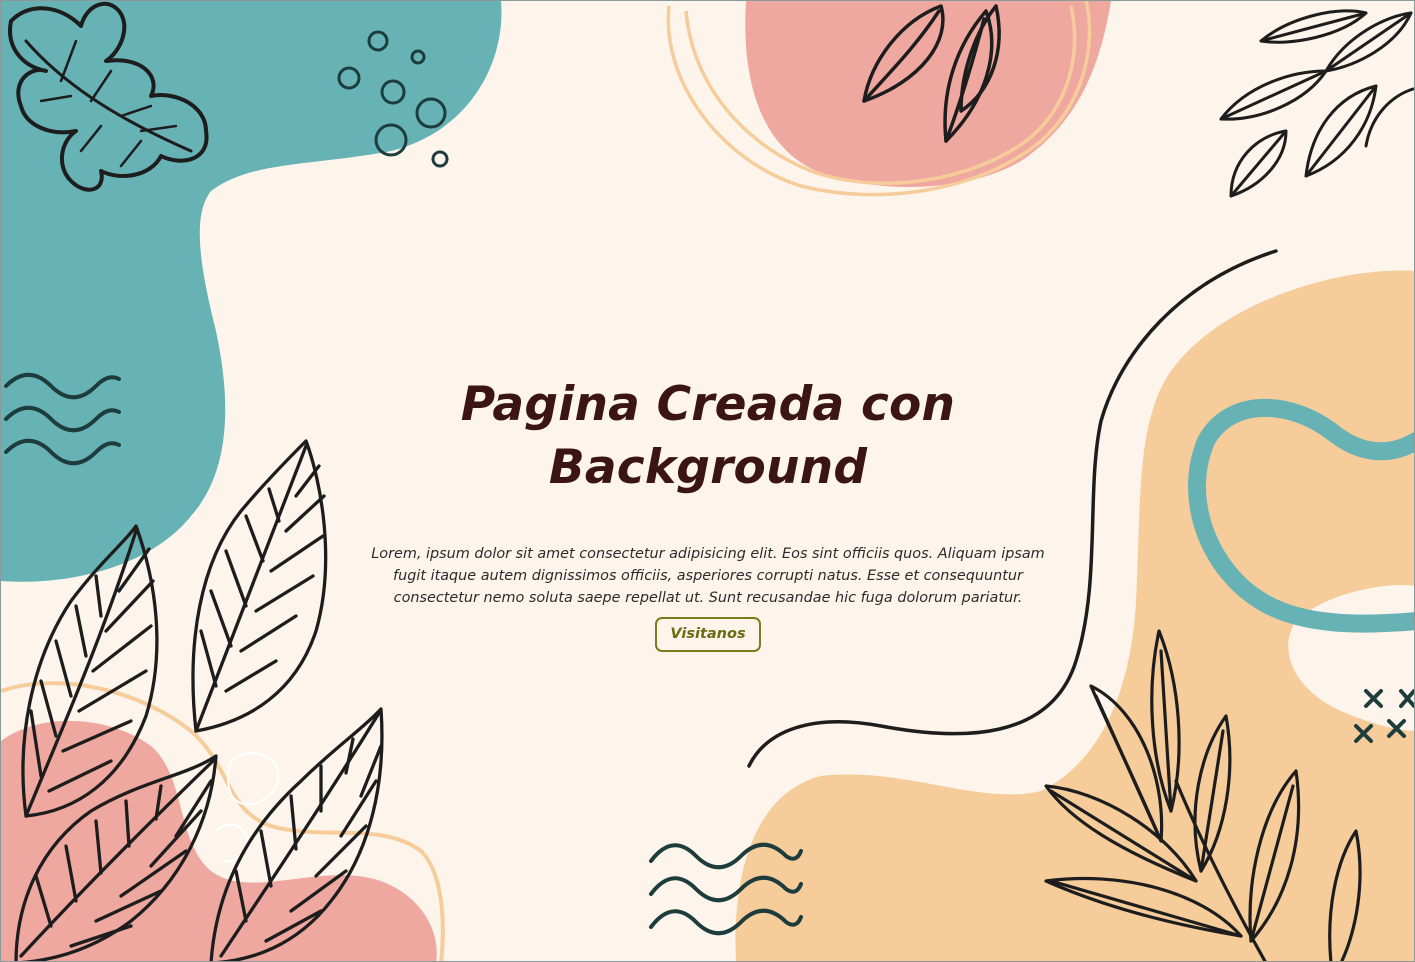 The width and height of the screenshot is (1415, 962). What do you see at coordinates (708, 404) in the screenshot?
I see `title-line-1: Pagina Creada con` at bounding box center [708, 404].